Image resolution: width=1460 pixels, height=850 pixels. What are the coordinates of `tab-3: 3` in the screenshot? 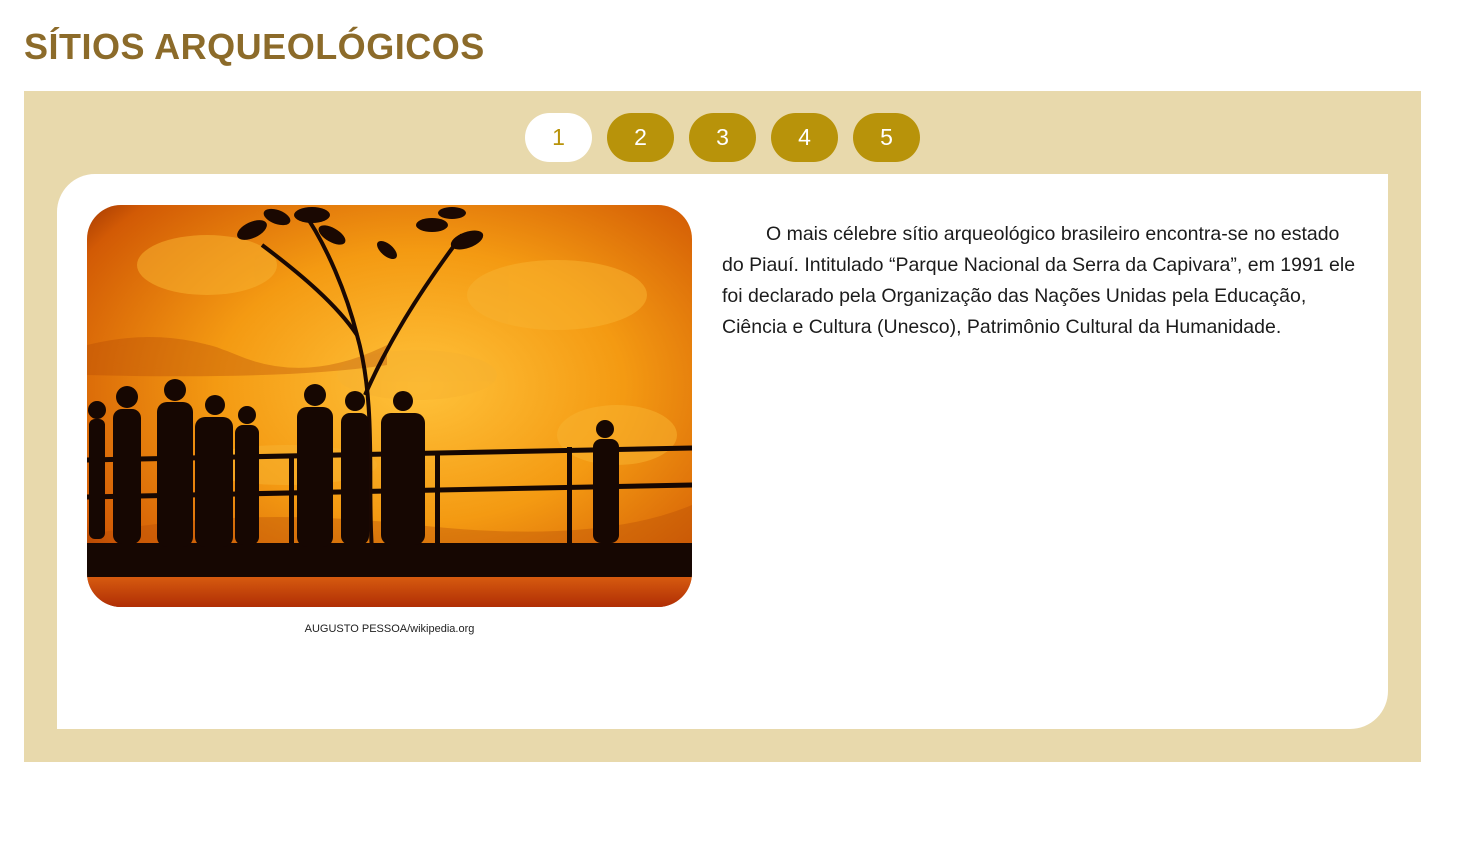 It's located at (722, 137).